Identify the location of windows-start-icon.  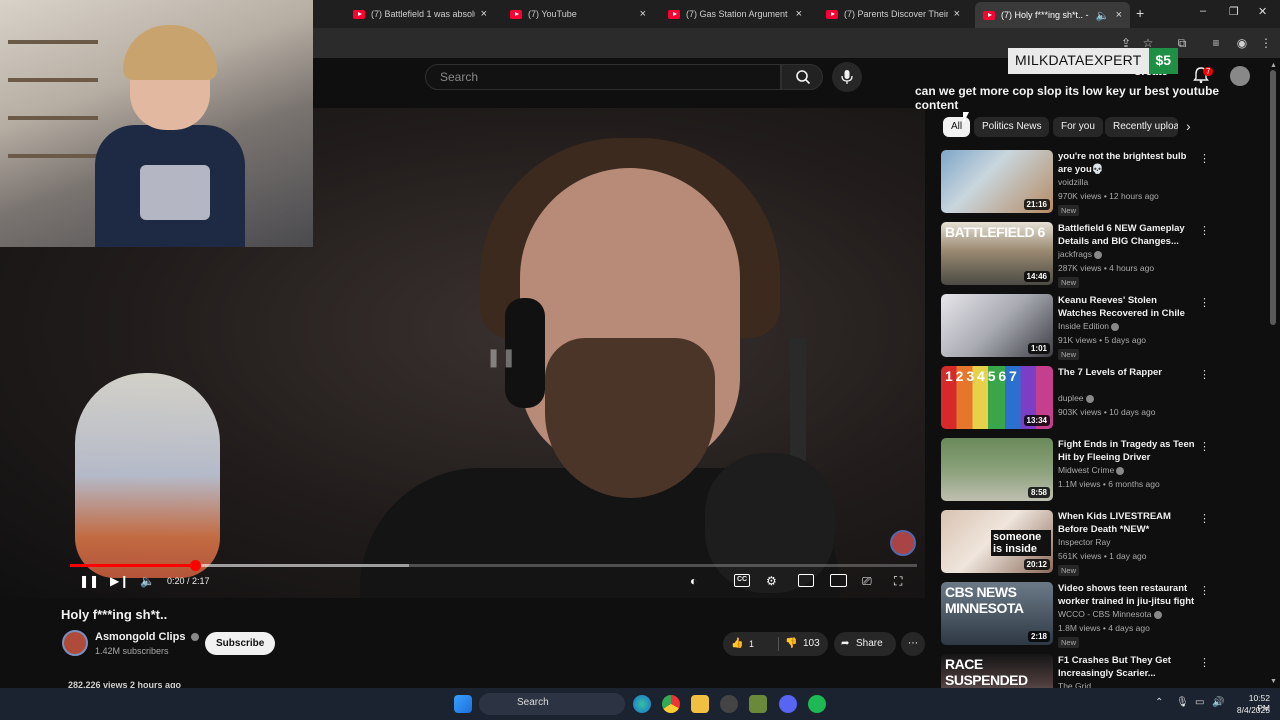
(463, 704).